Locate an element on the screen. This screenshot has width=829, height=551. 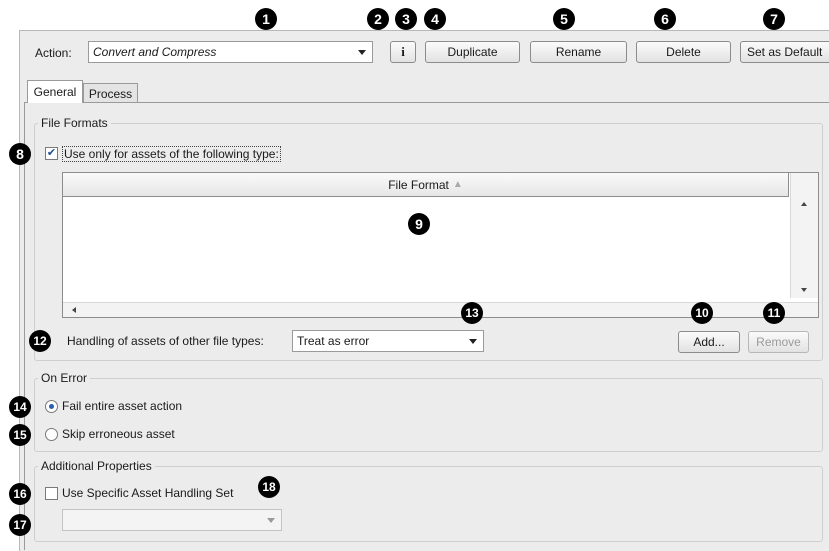
callout-marker: 8 is located at coordinates (20, 154).